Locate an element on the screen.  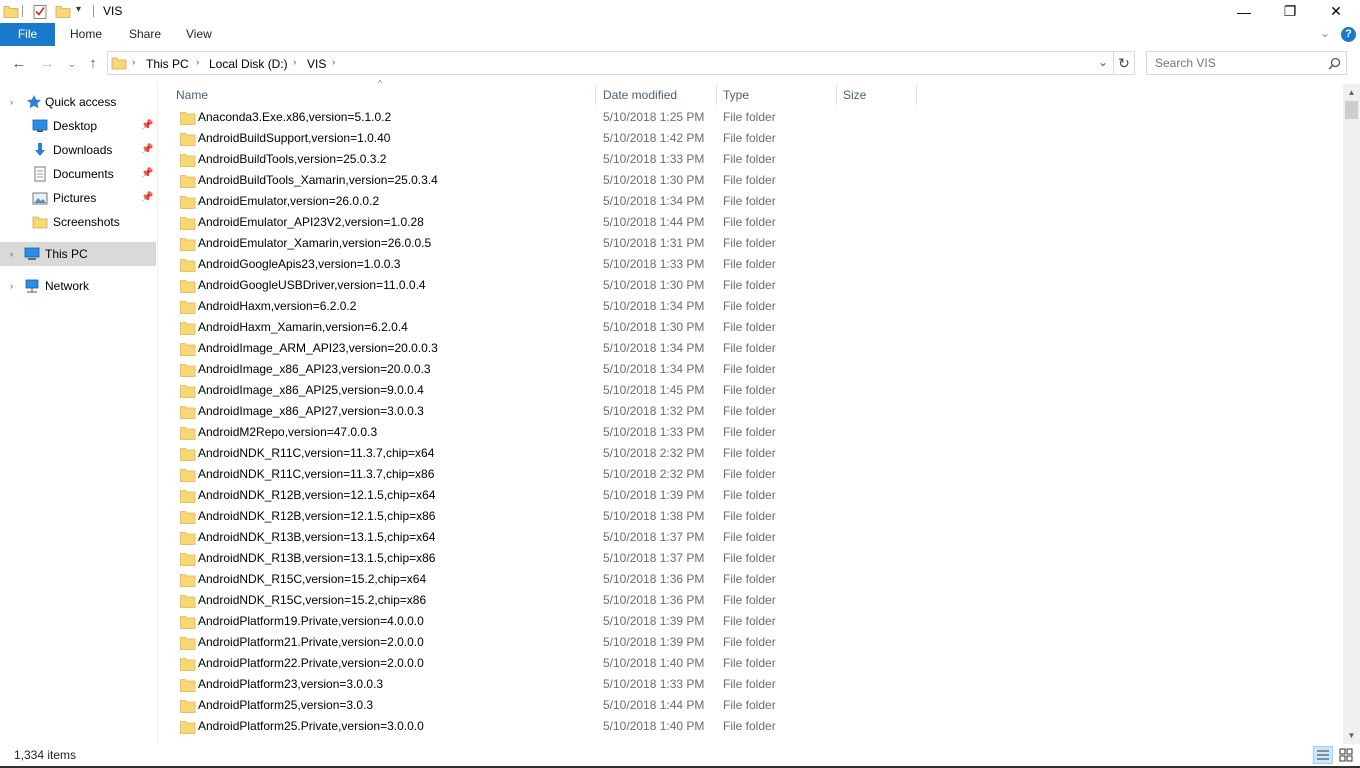
file-type: File folder is located at coordinates (749, 201).